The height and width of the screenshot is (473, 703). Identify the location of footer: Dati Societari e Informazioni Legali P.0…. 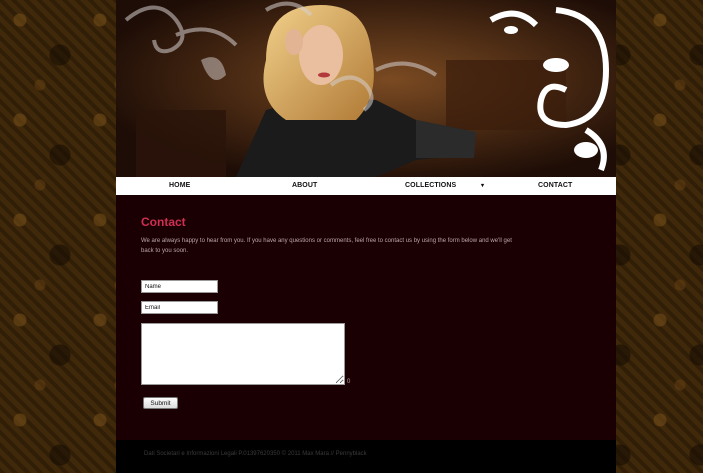
(366, 456).